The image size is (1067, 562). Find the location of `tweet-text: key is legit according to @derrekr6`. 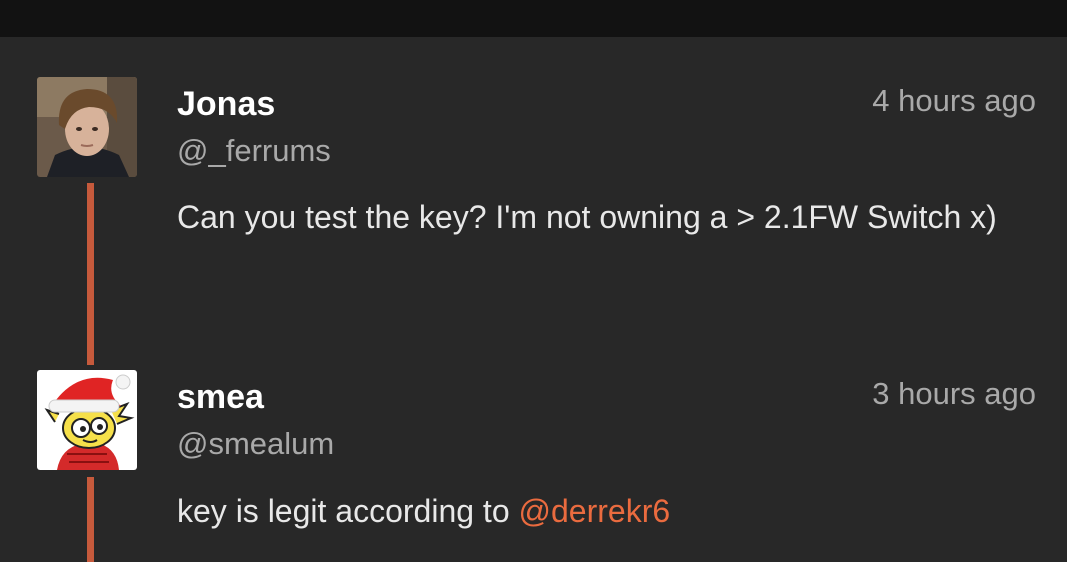

tweet-text: key is legit according to @derrekr6 is located at coordinates (607, 511).